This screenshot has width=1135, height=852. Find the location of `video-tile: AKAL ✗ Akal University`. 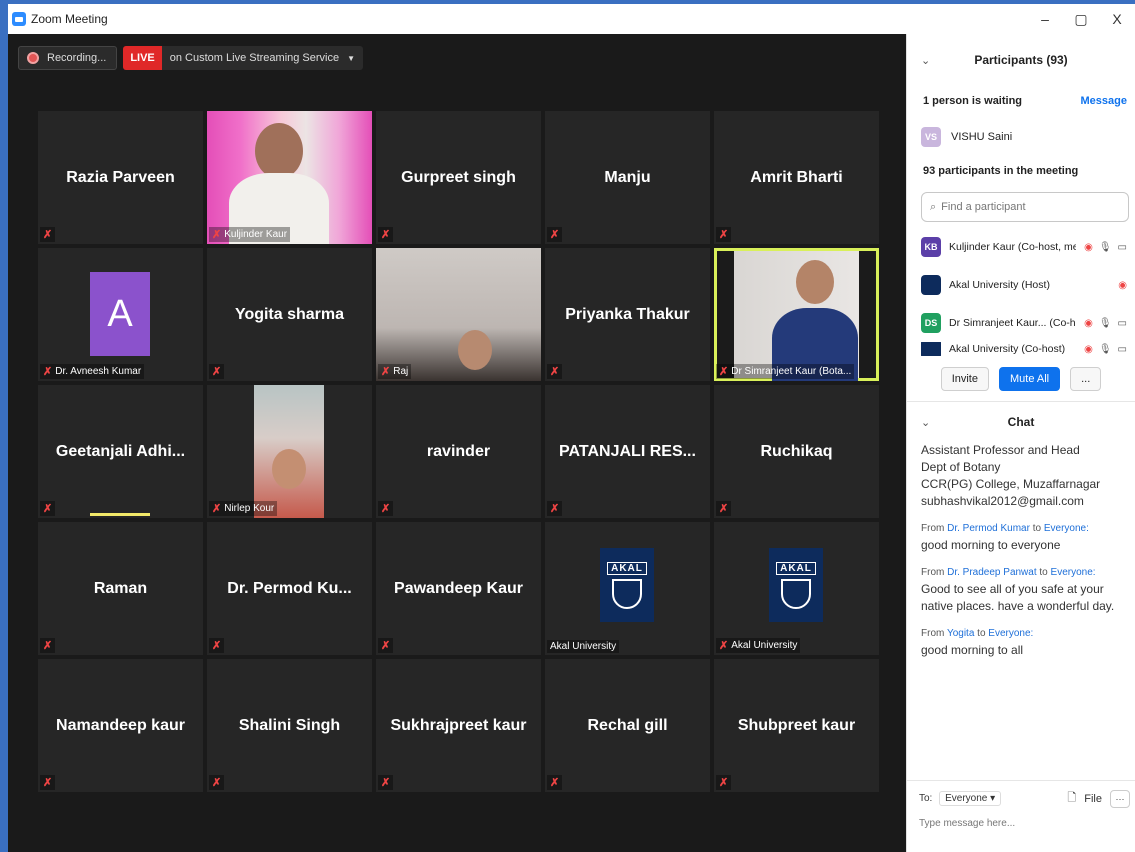

video-tile: AKAL ✗ Akal University is located at coordinates (796, 588).